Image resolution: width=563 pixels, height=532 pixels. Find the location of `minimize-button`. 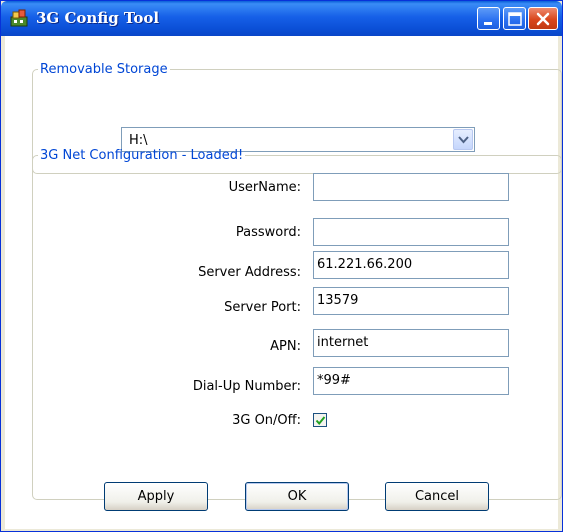

minimize-button is located at coordinates (488, 18).